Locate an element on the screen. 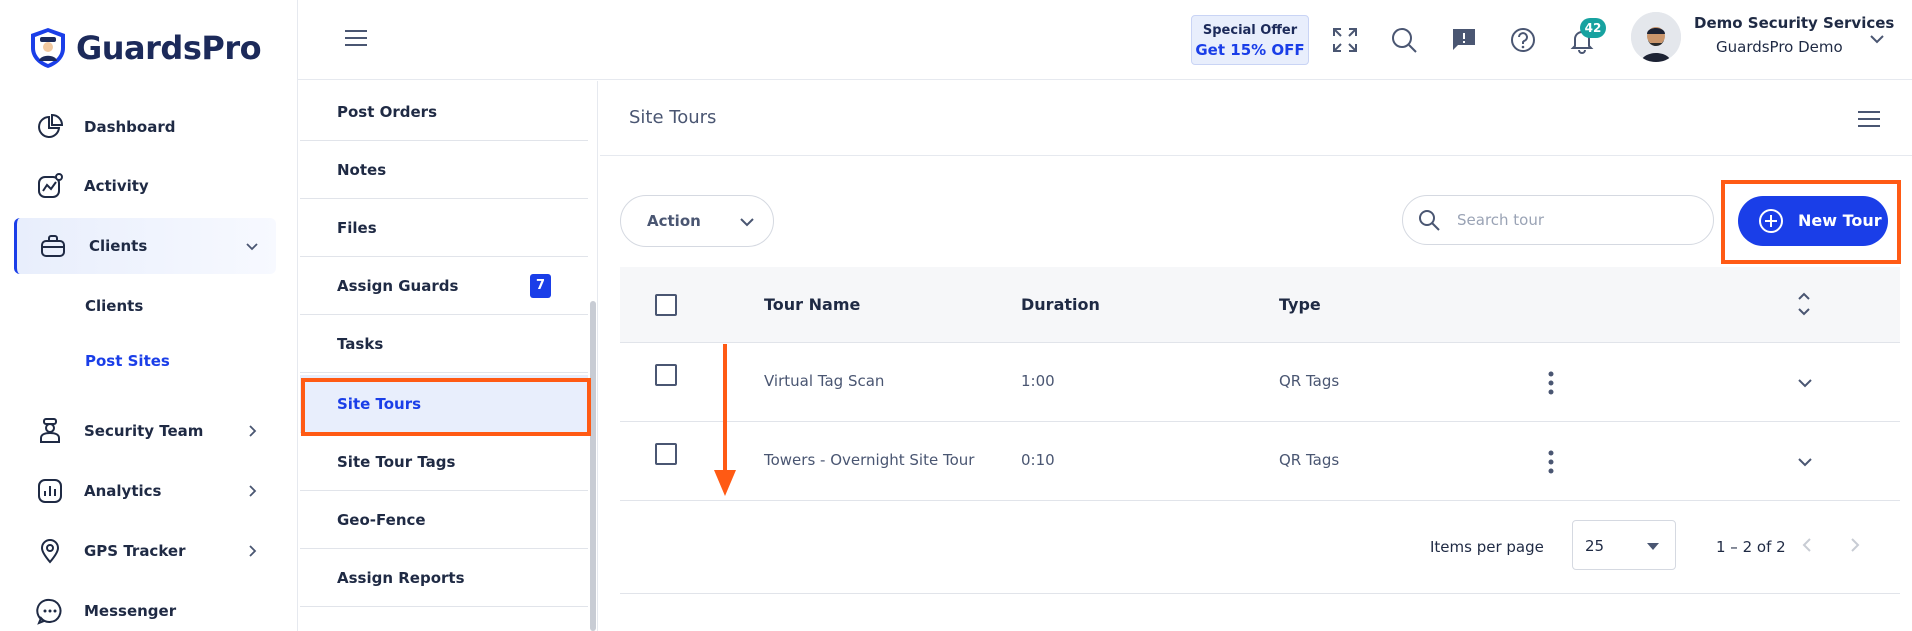  submenu-item-assign-reports: Assign Reports is located at coordinates (444, 578).